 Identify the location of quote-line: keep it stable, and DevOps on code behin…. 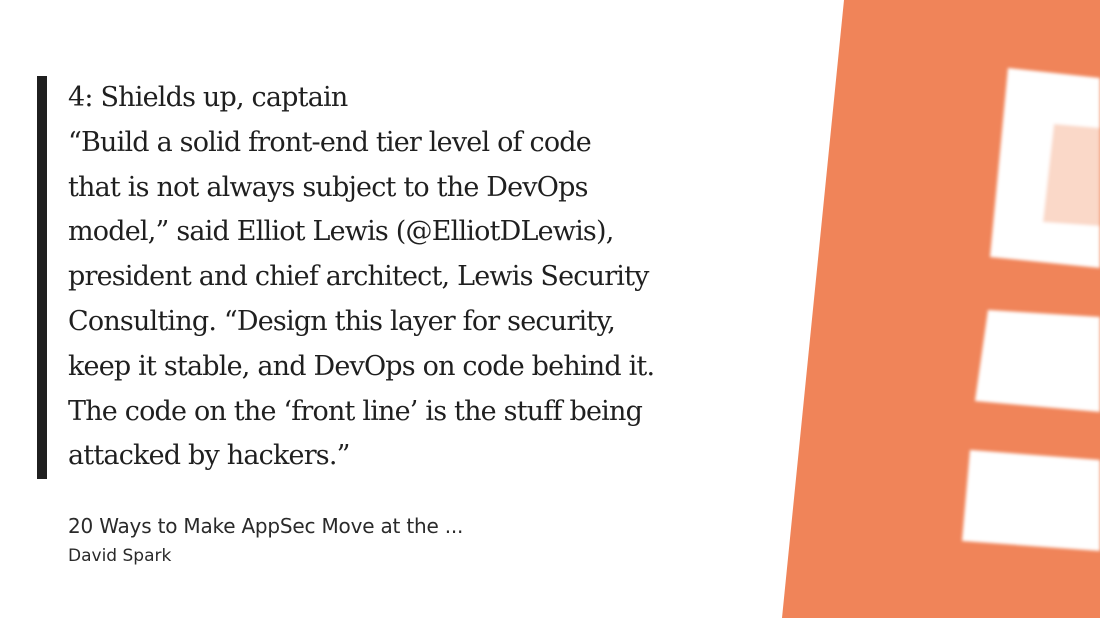
(361, 366).